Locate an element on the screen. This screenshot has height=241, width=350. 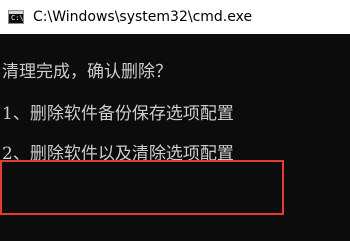
cmd-icon: C:\ is located at coordinates (16, 17).